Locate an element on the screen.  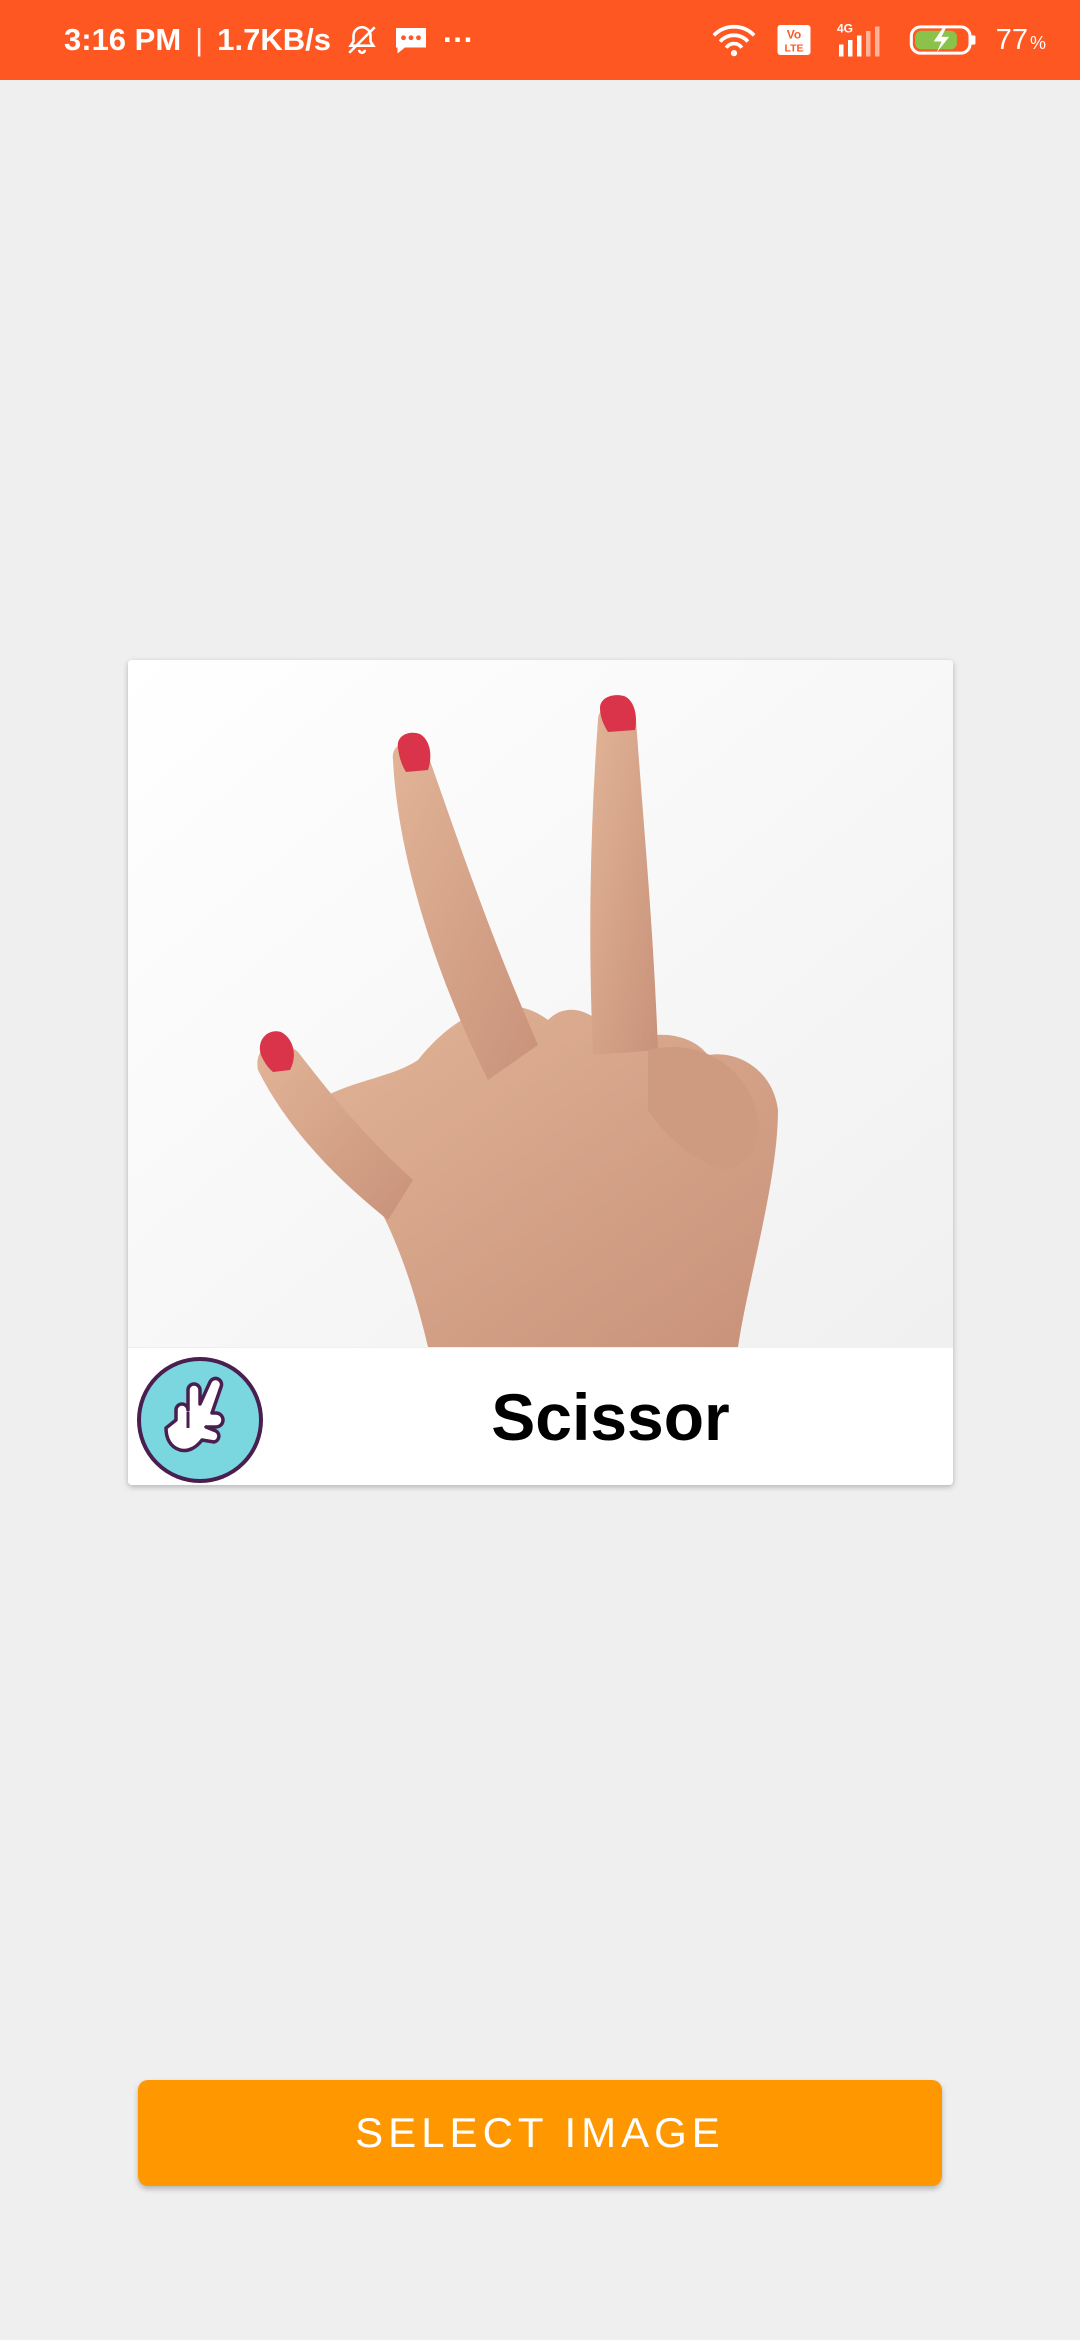
gesture-label: Scissor is located at coordinates (610, 1417).